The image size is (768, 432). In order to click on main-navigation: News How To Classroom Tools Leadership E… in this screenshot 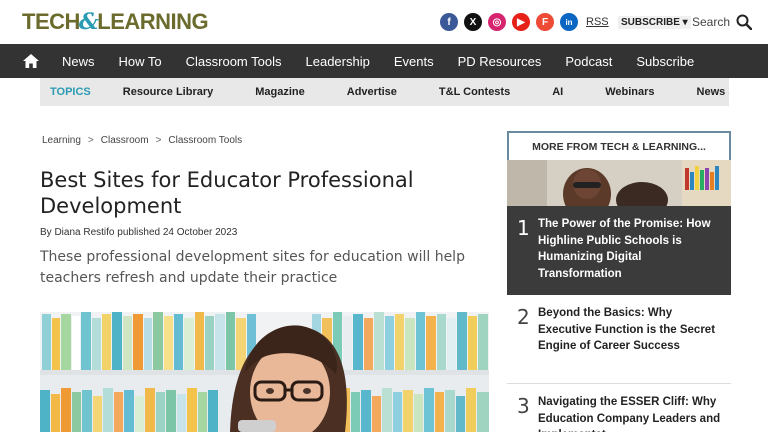, I will do `click(384, 61)`.